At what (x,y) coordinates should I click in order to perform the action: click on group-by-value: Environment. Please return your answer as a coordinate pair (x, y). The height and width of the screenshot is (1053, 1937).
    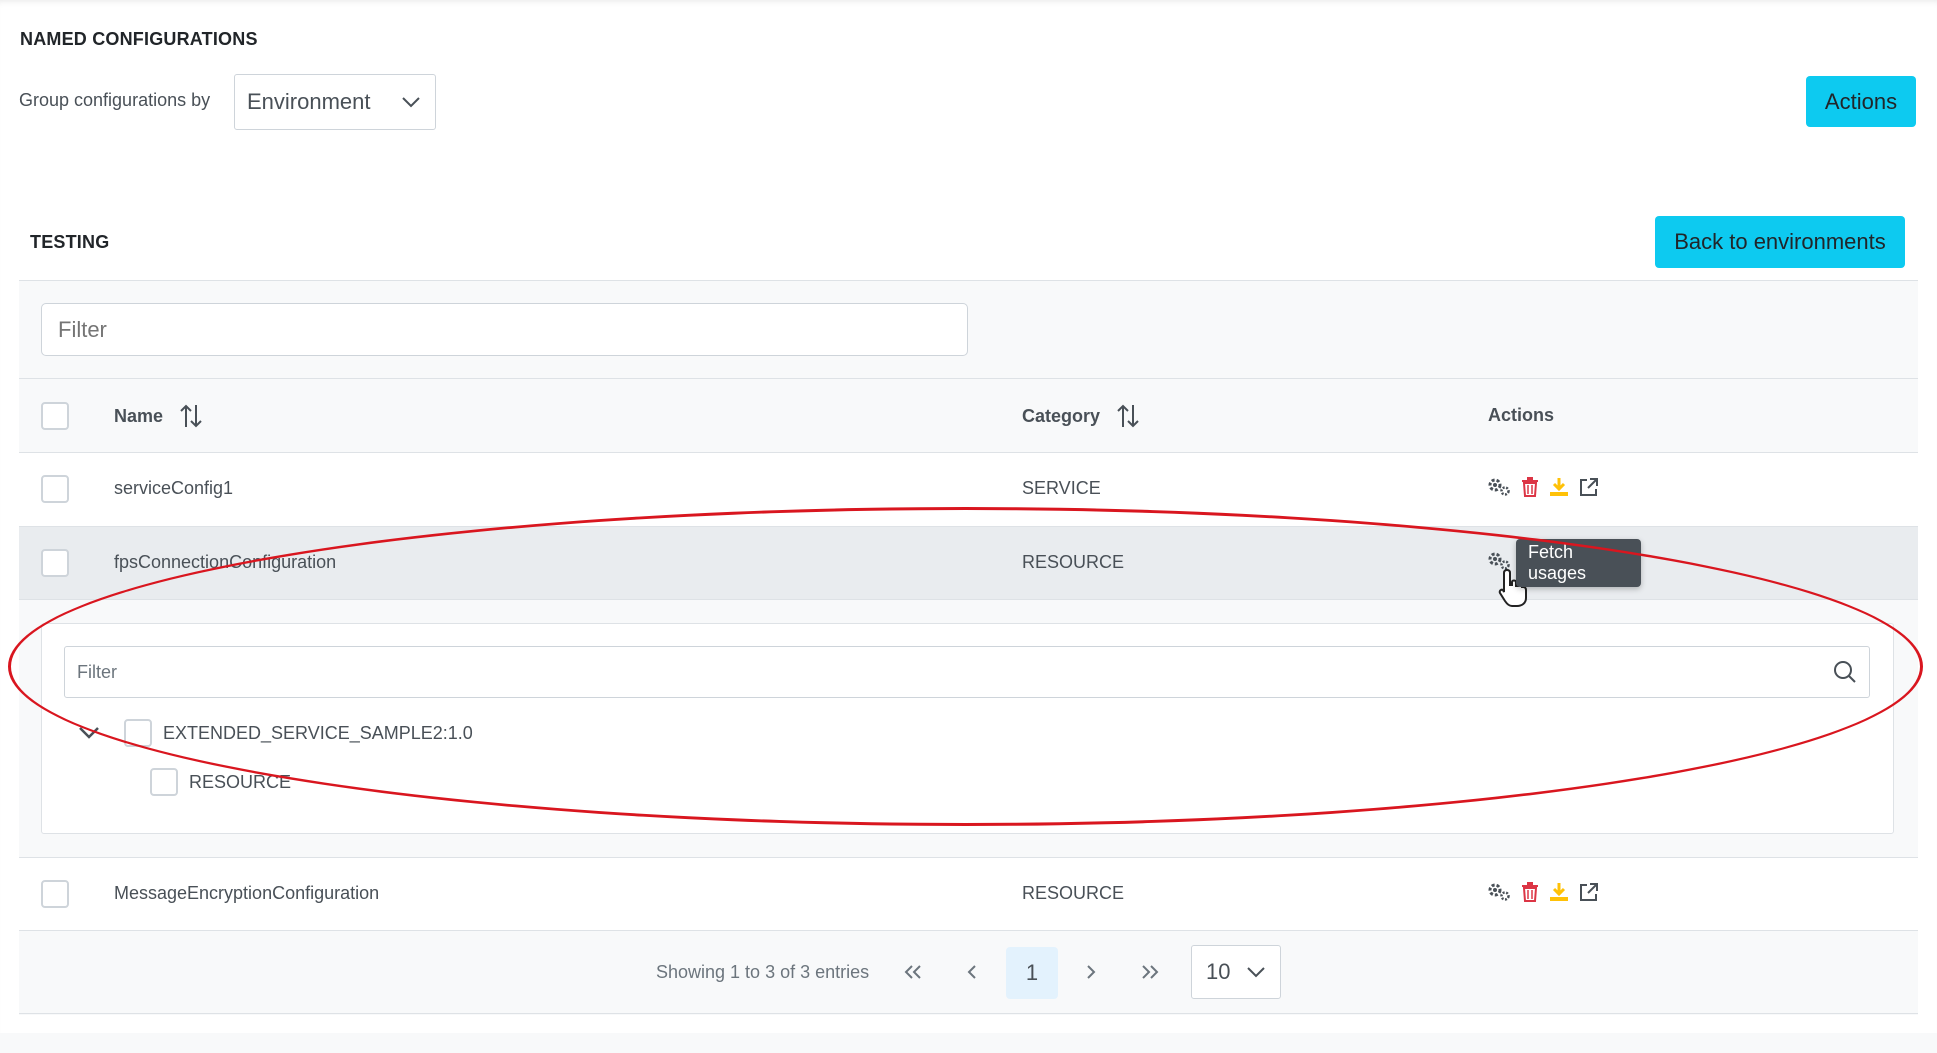
    Looking at the image, I should click on (309, 101).